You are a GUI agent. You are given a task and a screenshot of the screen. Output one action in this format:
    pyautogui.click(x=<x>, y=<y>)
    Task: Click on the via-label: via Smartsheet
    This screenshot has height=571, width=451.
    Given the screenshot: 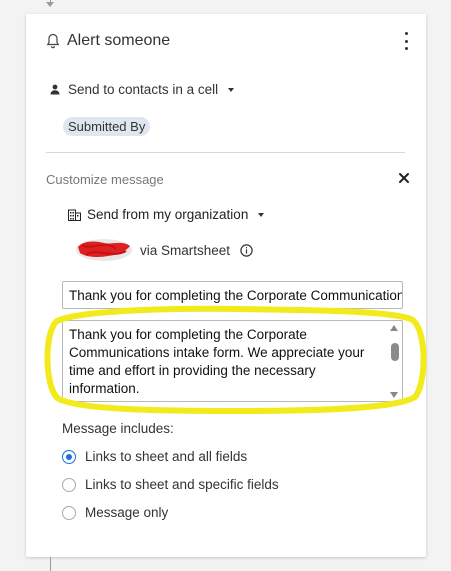 What is the action you would take?
    pyautogui.click(x=185, y=250)
    